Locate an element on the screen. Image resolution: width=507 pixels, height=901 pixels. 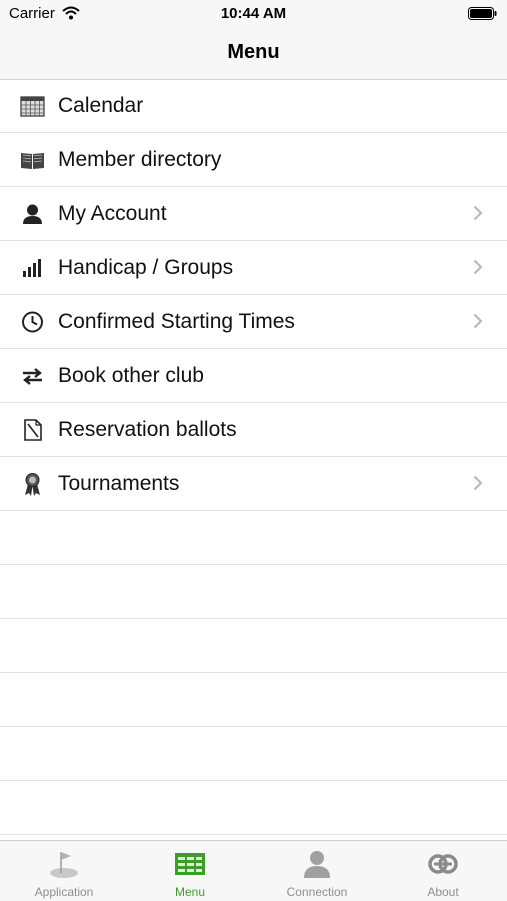
tab-about: About is located at coordinates (443, 871).